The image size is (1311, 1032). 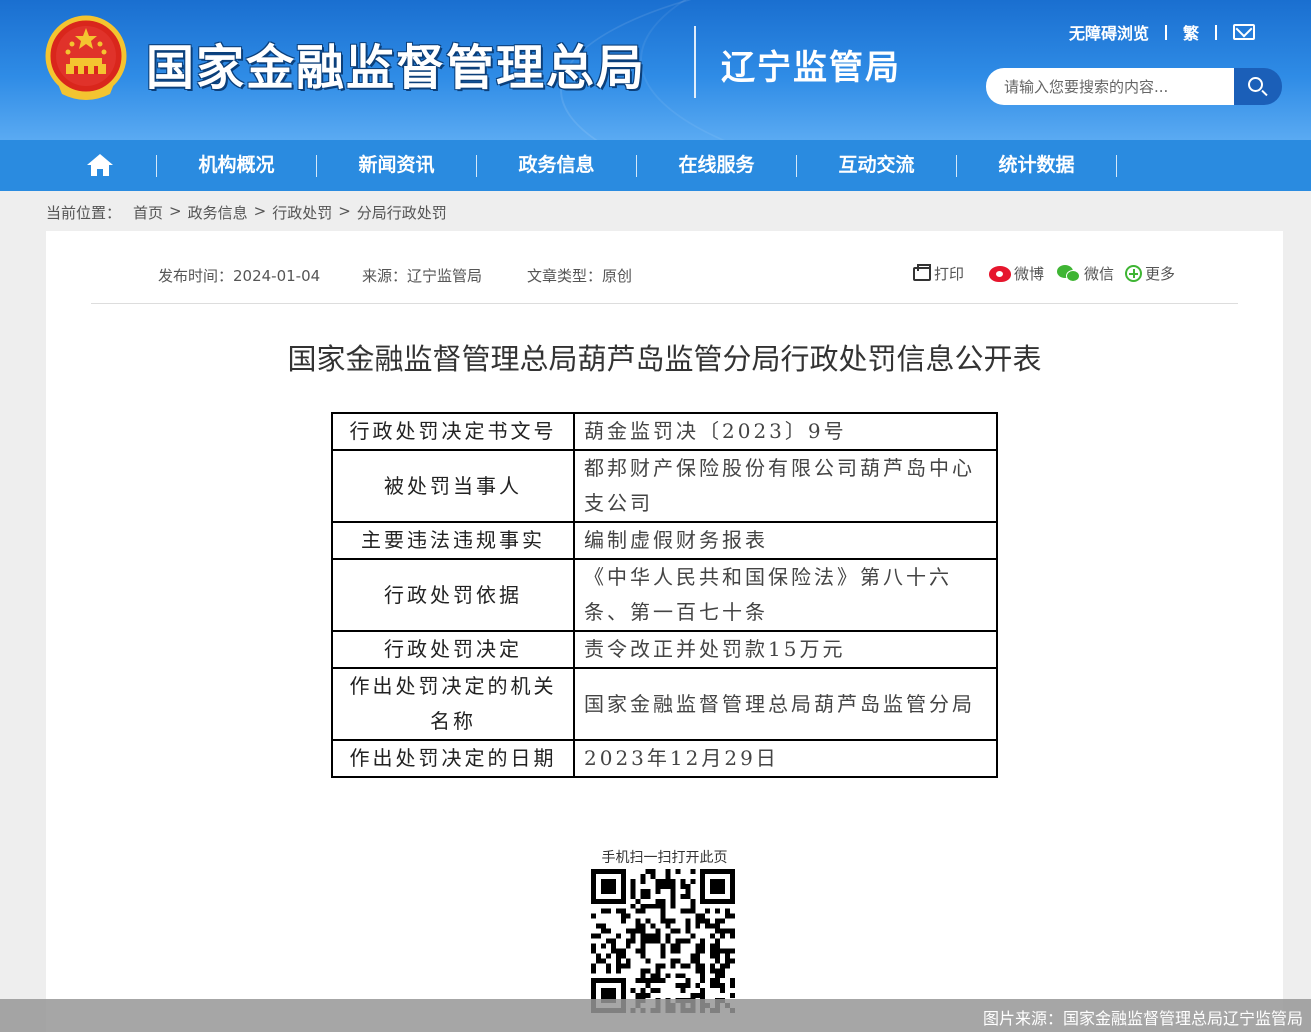 I want to click on search-button, so click(x=1258, y=86).